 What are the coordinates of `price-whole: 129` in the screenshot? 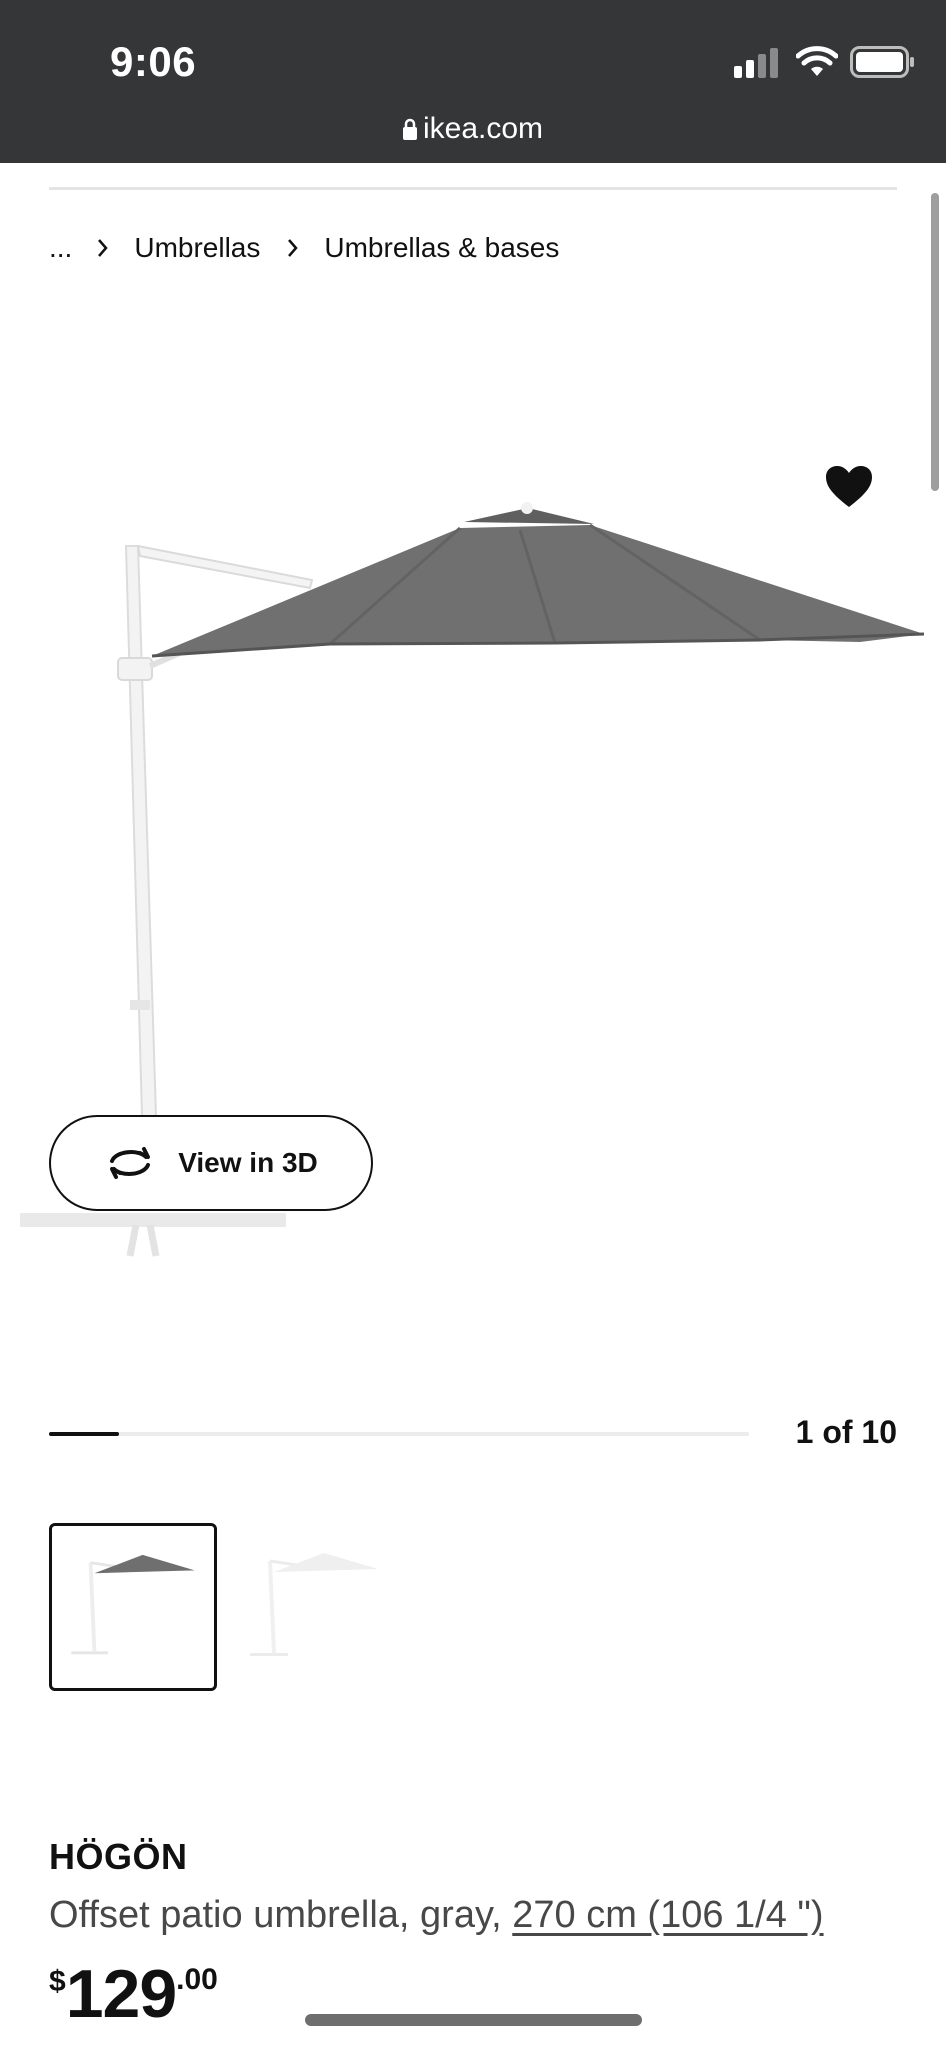 It's located at (121, 1994).